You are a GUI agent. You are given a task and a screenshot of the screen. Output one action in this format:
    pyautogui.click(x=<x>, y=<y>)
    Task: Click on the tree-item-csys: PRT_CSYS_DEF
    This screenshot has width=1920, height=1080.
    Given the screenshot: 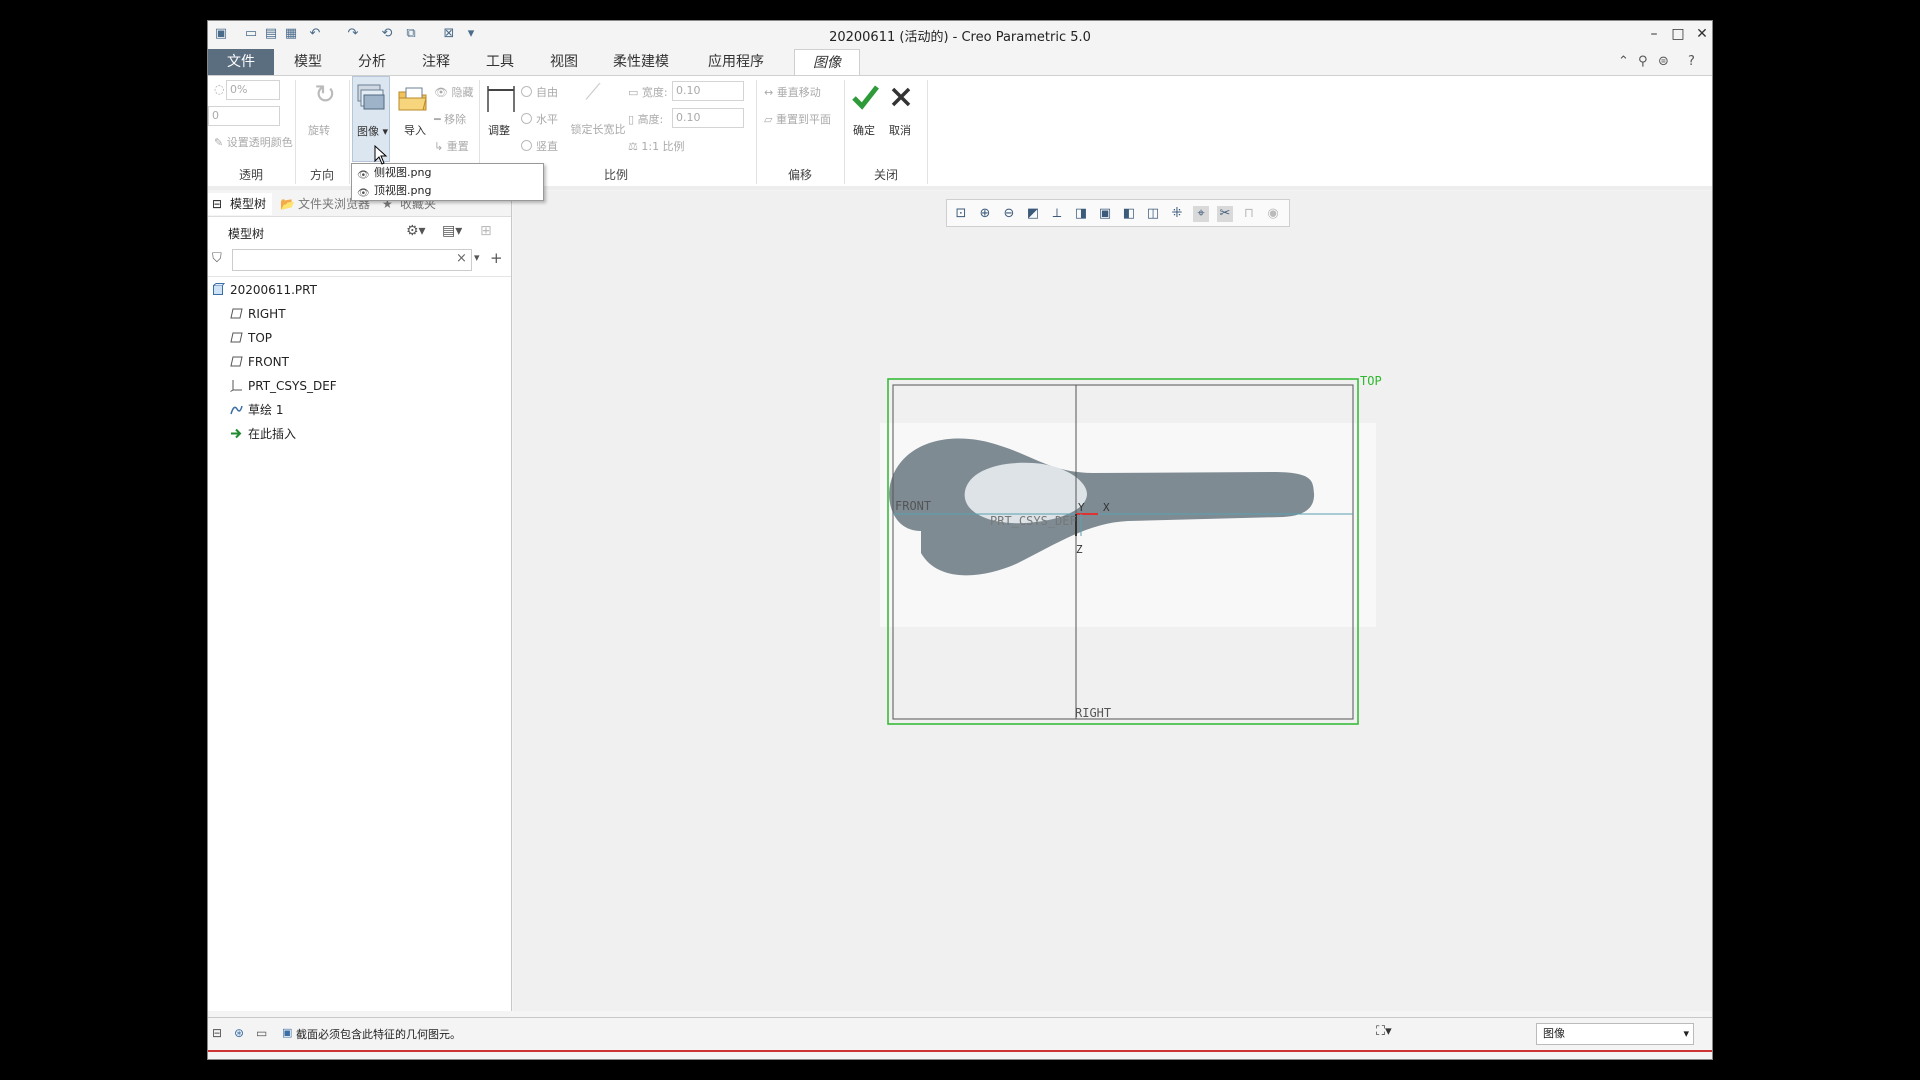 What is the action you would take?
    pyautogui.click(x=283, y=386)
    